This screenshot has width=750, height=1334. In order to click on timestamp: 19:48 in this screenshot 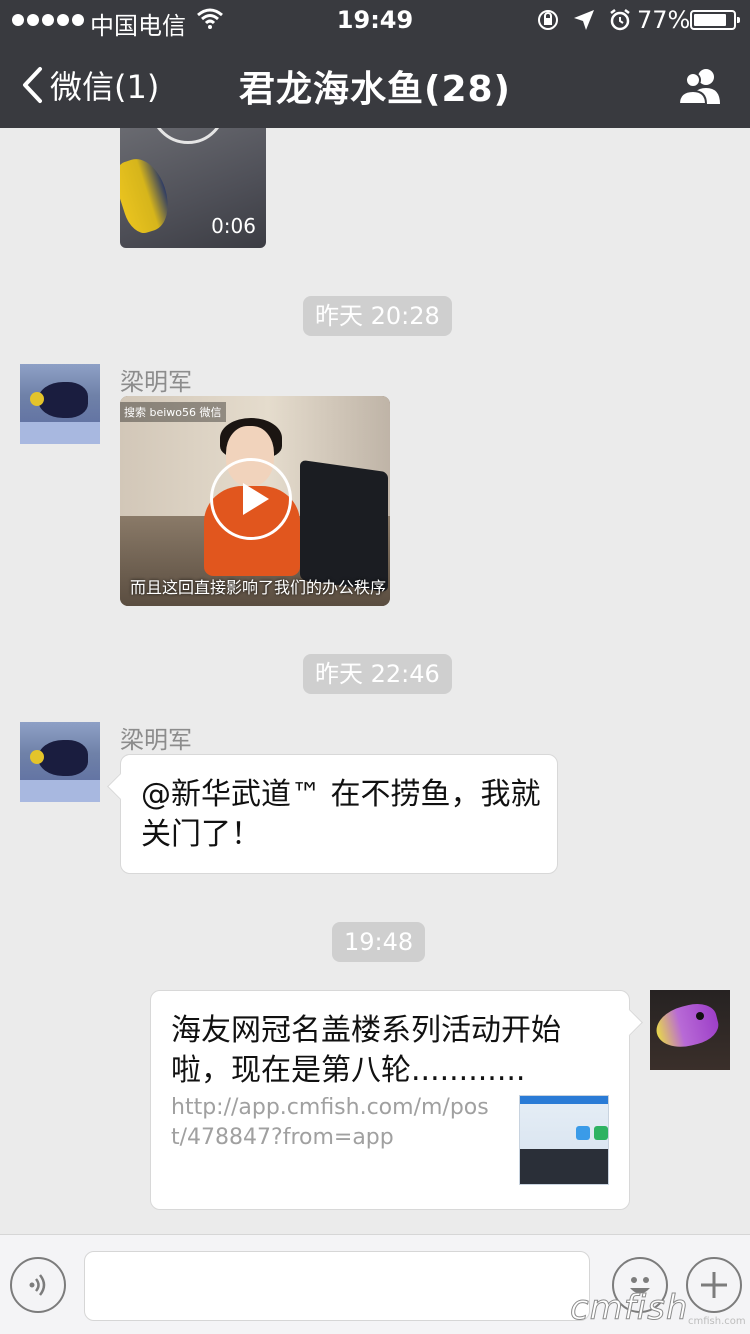, I will do `click(379, 942)`.